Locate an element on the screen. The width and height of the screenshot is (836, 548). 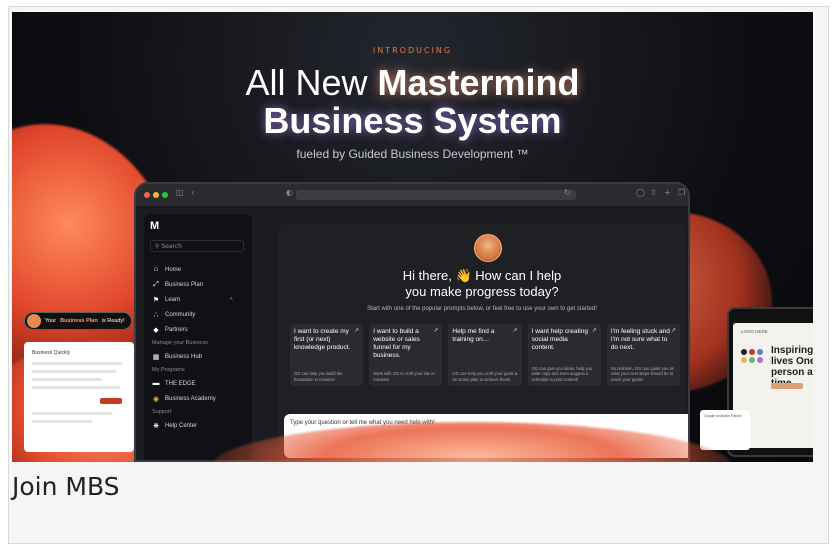
maximize-dot-icon is located at coordinates (165, 195).